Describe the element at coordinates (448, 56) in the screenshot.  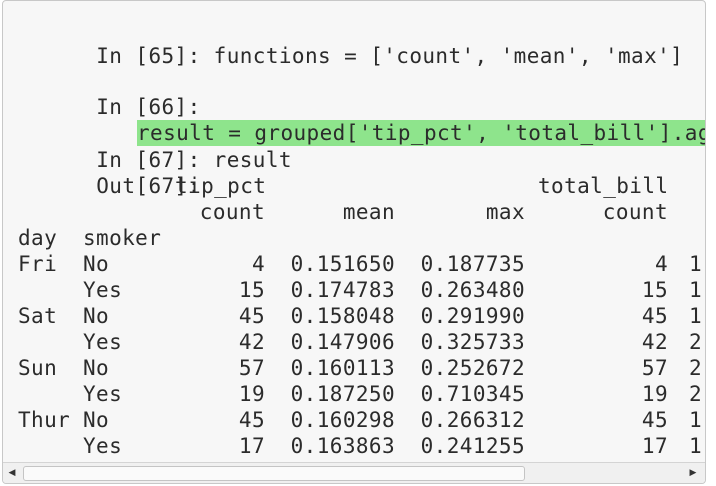
I see `code-text: functions = ['count', 'mean', 'max']` at that location.